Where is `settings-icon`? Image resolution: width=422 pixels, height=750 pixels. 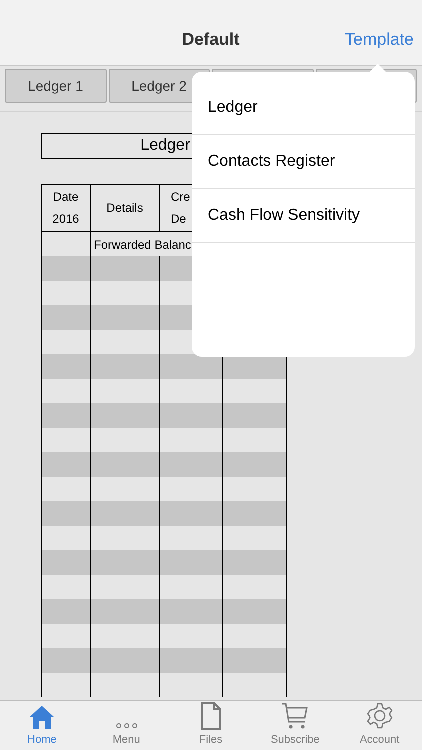
settings-icon is located at coordinates (380, 716).